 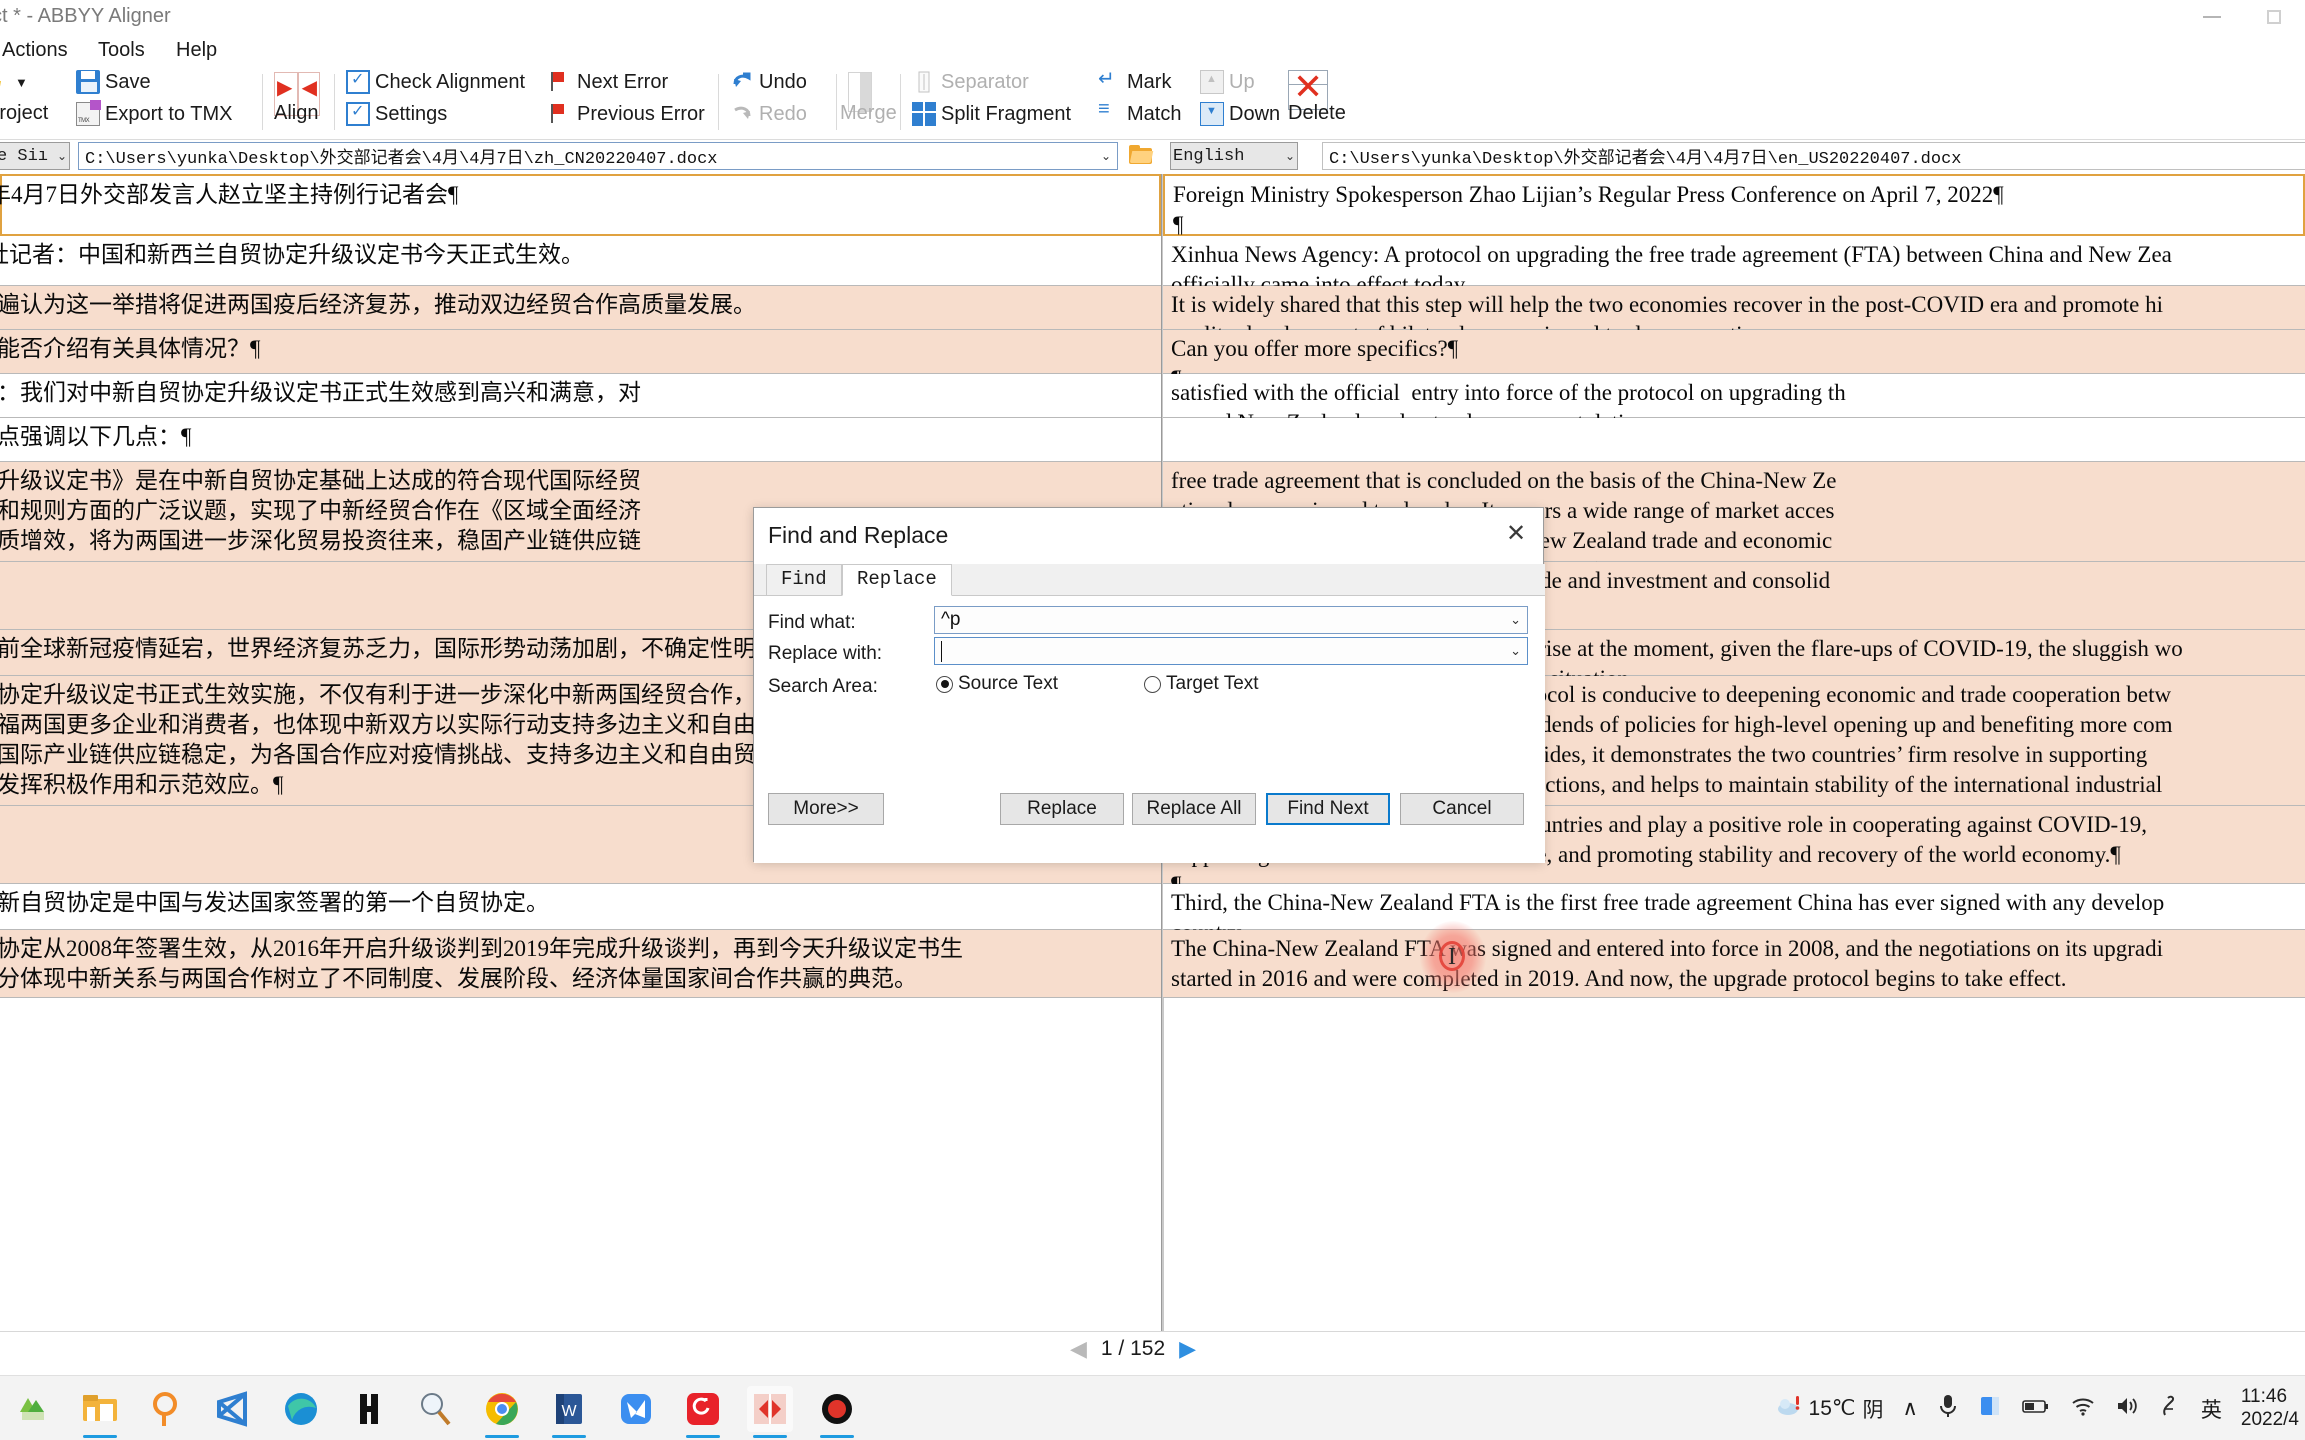 What do you see at coordinates (1231, 651) in the screenshot?
I see `replace-with-input: ⌄` at bounding box center [1231, 651].